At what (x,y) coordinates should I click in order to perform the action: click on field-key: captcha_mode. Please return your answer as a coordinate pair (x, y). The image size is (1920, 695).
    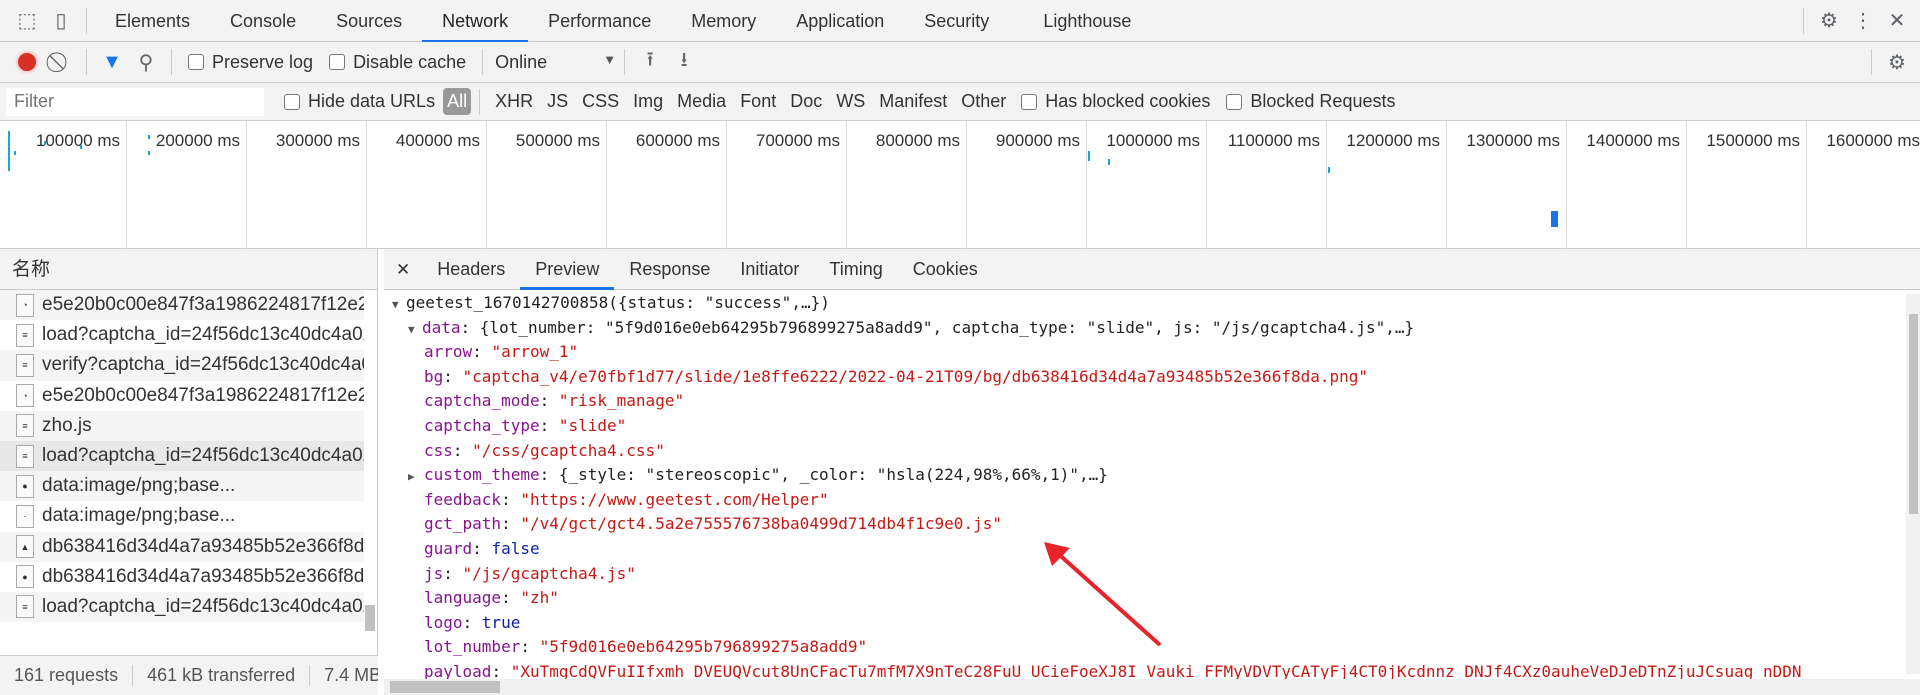
    Looking at the image, I should click on (482, 401).